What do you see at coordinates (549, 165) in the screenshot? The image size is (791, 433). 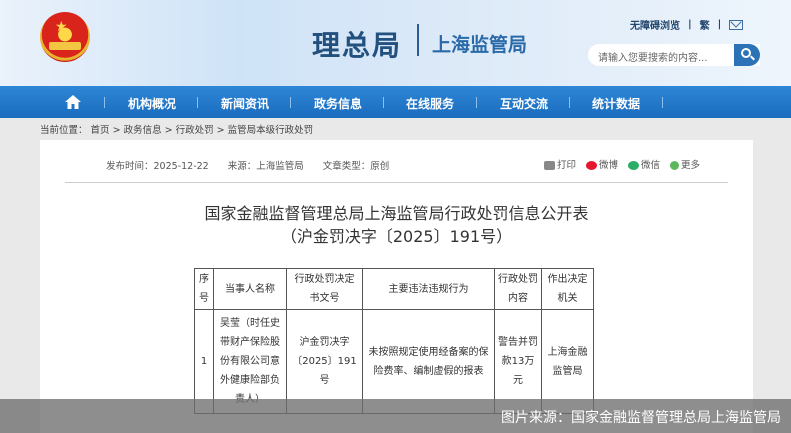 I see `print-icon` at bounding box center [549, 165].